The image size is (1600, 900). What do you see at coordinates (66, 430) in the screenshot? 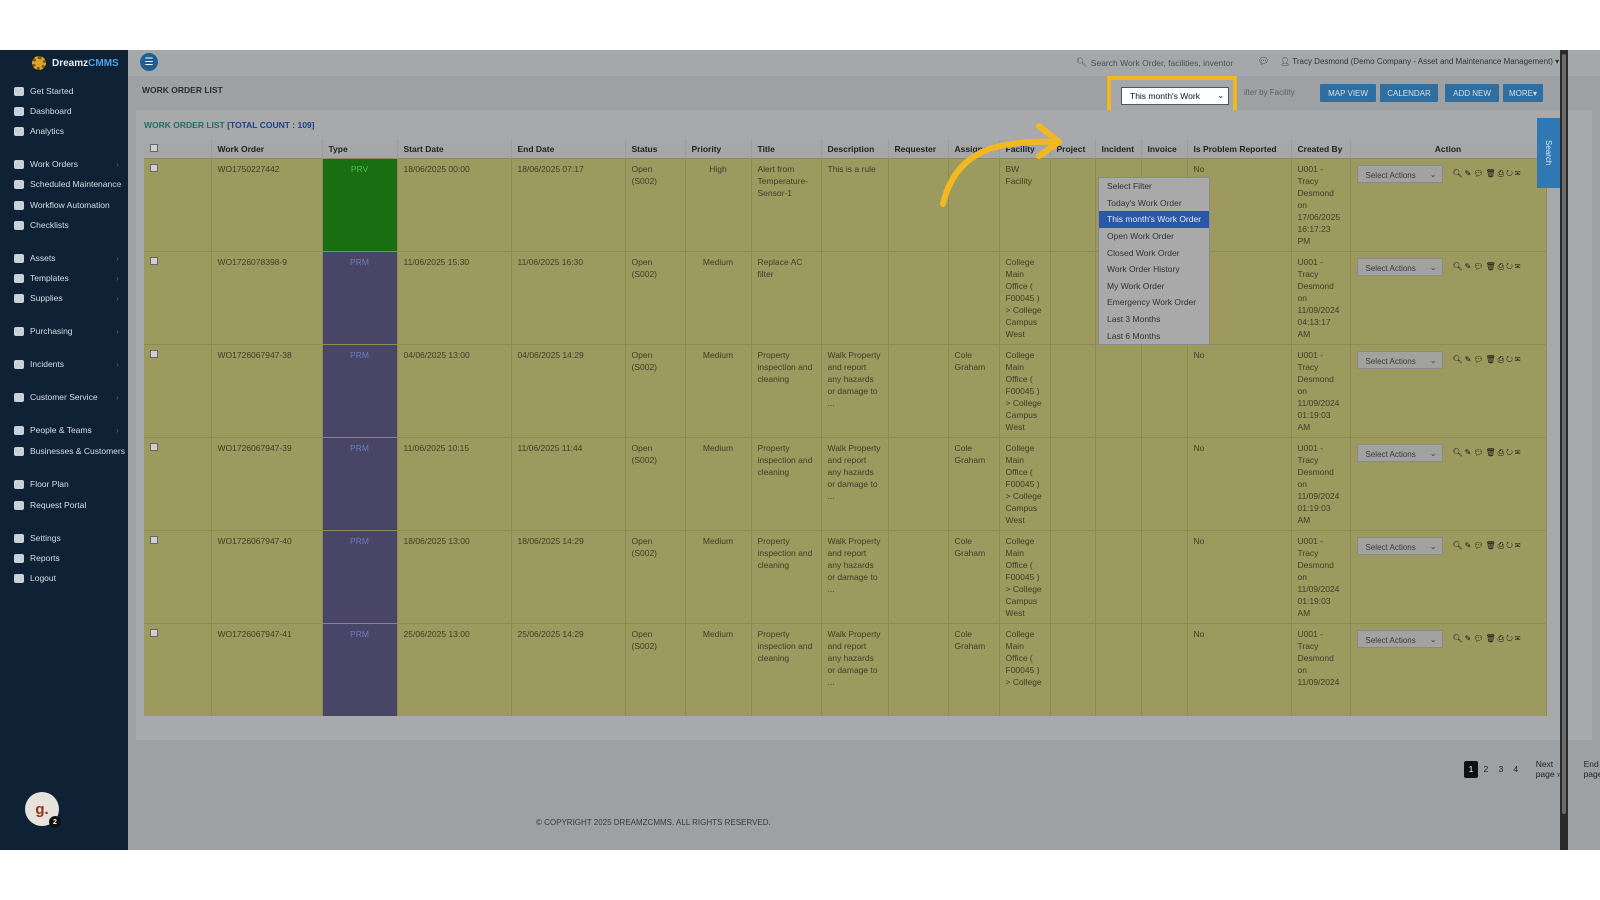
I see `sidebar-item-people-teams: People & Teams ›` at bounding box center [66, 430].